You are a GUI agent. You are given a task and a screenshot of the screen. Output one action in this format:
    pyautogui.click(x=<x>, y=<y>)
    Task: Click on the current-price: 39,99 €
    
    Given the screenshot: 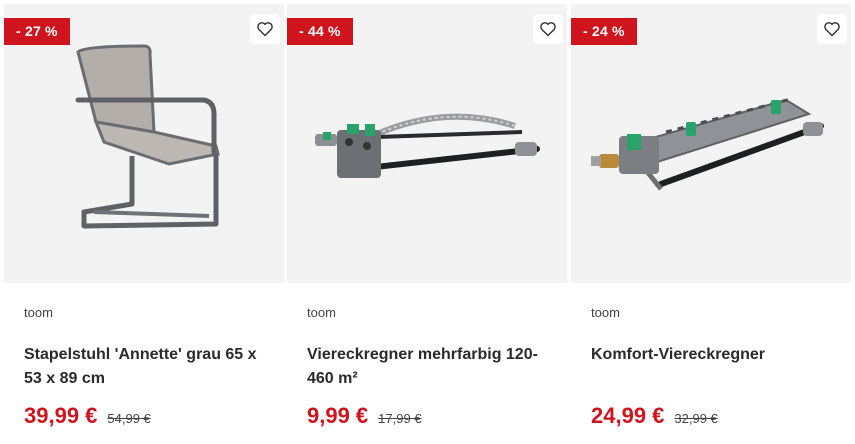 What is the action you would take?
    pyautogui.click(x=61, y=415)
    